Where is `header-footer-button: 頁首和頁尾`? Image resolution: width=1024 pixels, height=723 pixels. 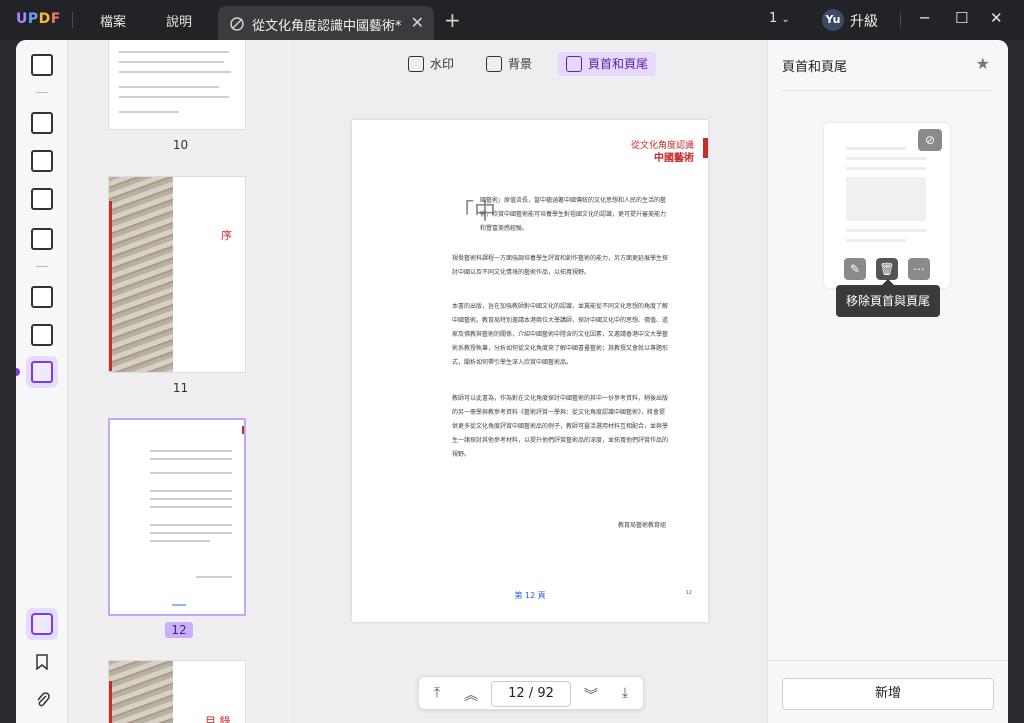
header-footer-button: 頁首和頁尾 is located at coordinates (607, 64).